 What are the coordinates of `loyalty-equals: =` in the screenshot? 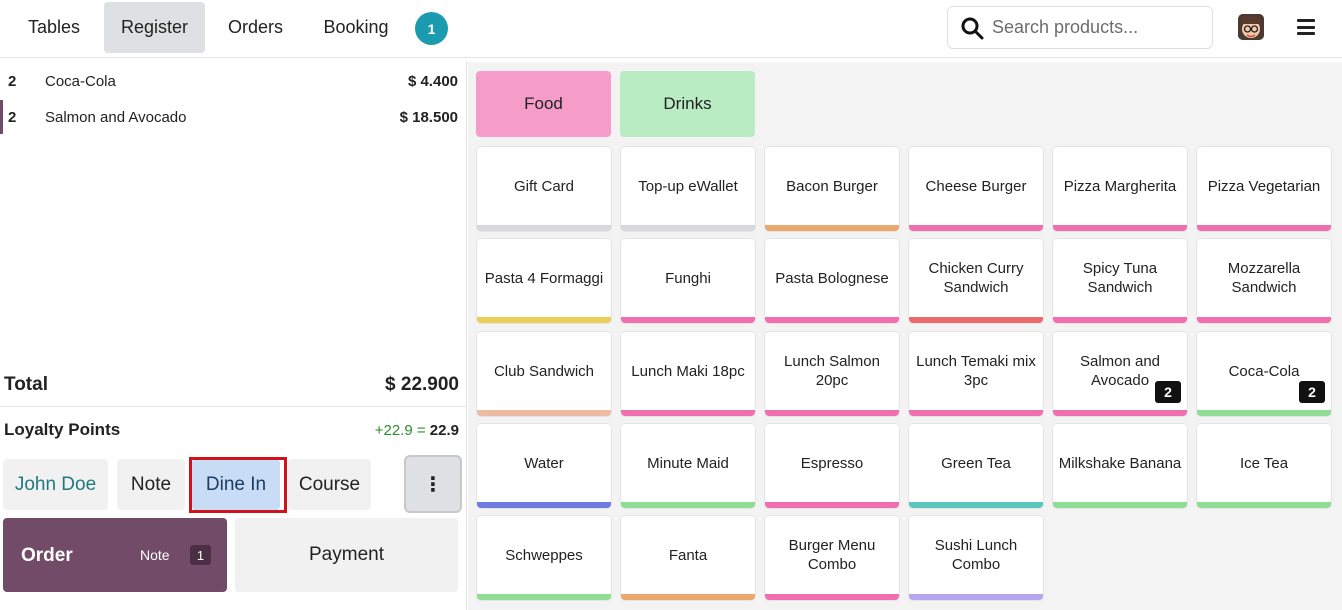 It's located at (421, 430).